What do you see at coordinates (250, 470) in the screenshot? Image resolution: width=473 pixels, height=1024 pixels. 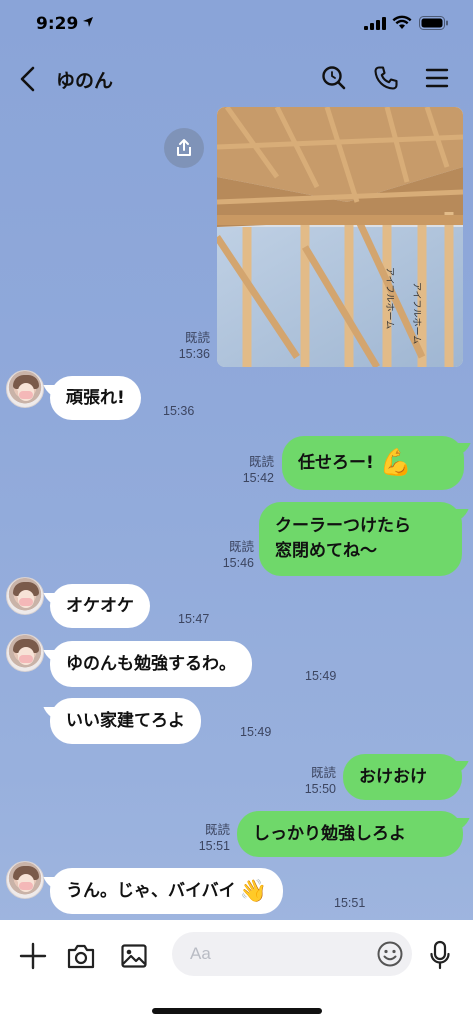 I see `read-receipt: 既読 15:42` at bounding box center [250, 470].